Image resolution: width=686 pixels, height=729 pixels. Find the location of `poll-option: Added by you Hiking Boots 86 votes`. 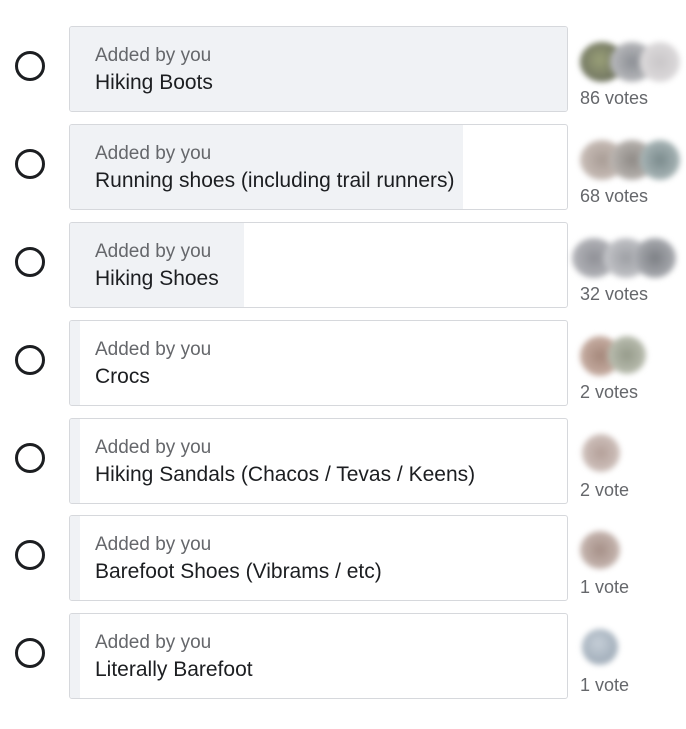

poll-option: Added by you Hiking Boots 86 votes is located at coordinates (343, 69).